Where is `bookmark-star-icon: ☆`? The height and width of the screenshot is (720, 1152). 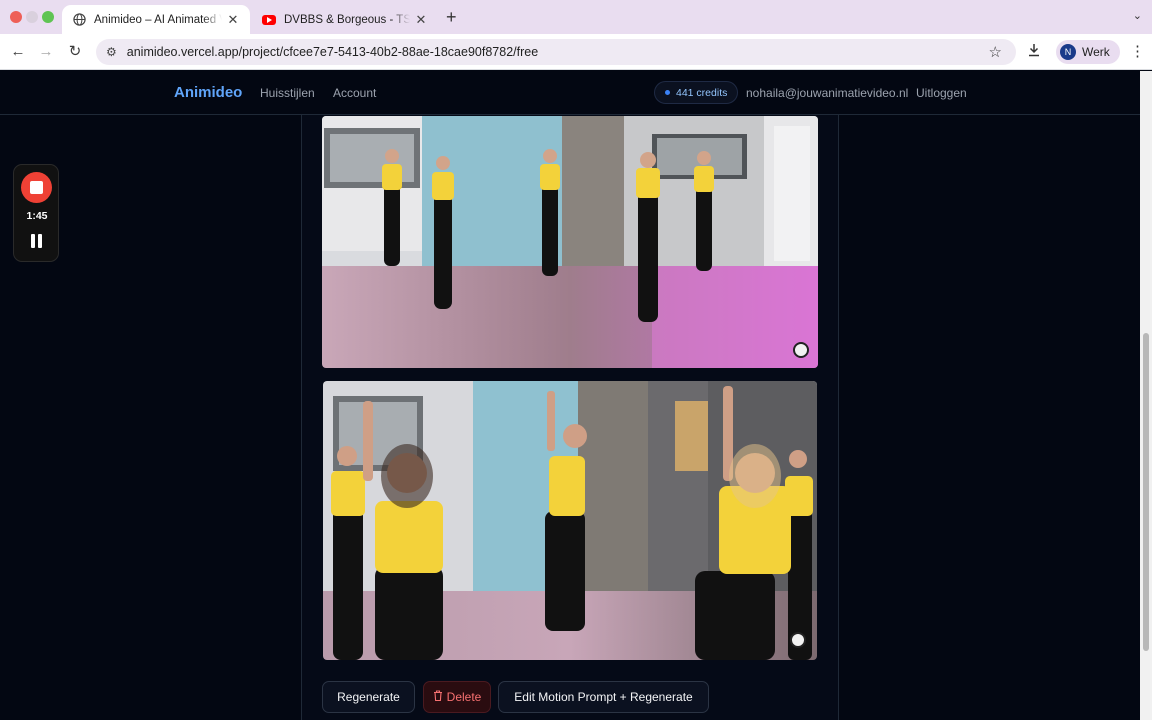
bookmark-star-icon: ☆ is located at coordinates (995, 52).